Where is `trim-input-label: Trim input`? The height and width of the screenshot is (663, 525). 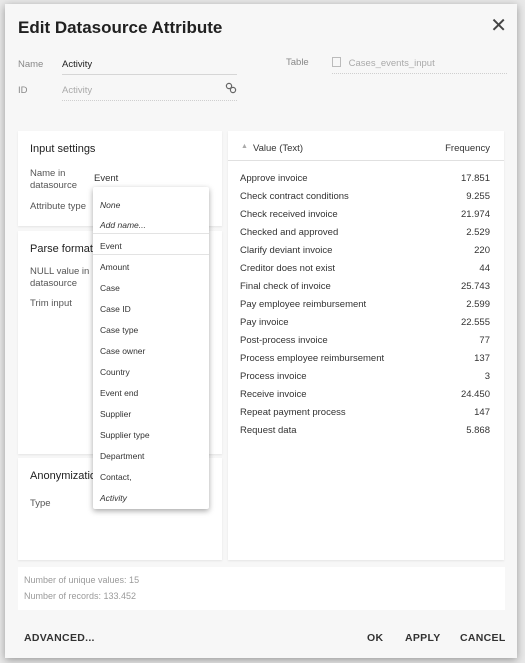 trim-input-label: Trim input is located at coordinates (51, 303).